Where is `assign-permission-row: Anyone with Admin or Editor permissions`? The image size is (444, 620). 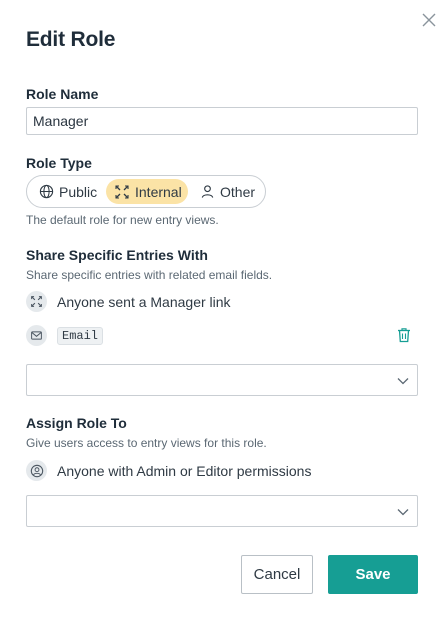
assign-permission-row: Anyone with Admin or Editor permissions is located at coordinates (168, 470).